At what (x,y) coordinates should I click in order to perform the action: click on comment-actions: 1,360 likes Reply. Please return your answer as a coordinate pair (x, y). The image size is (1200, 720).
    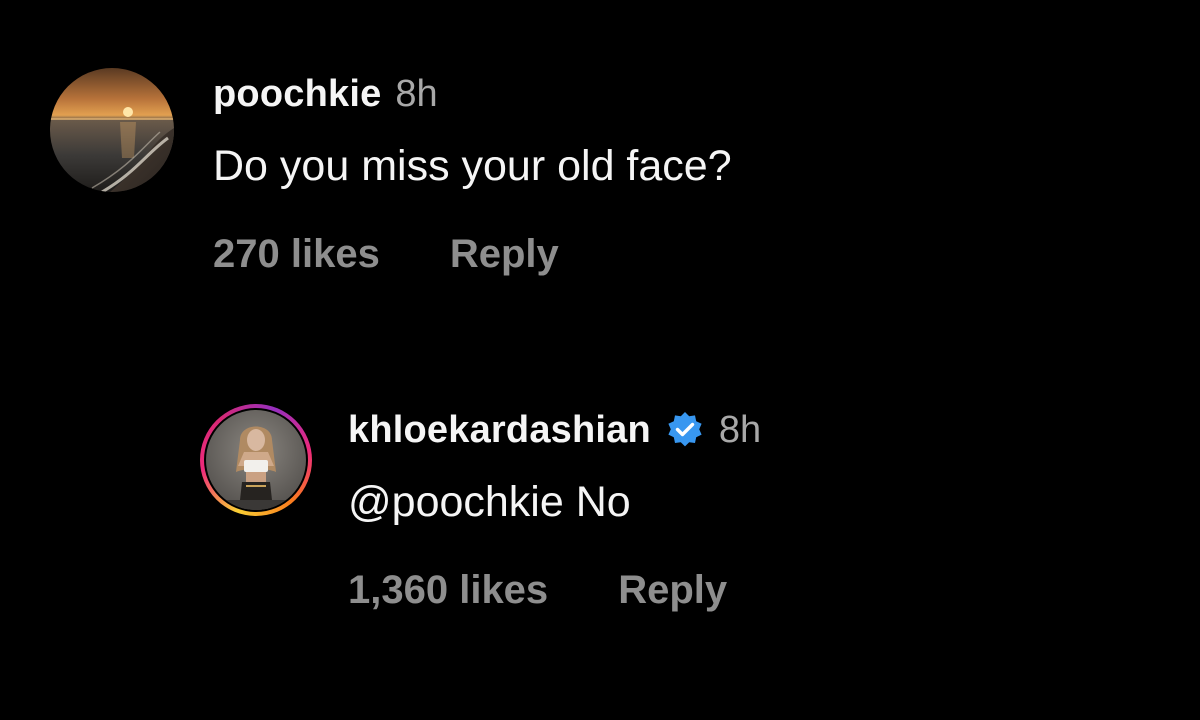
    Looking at the image, I should click on (554, 590).